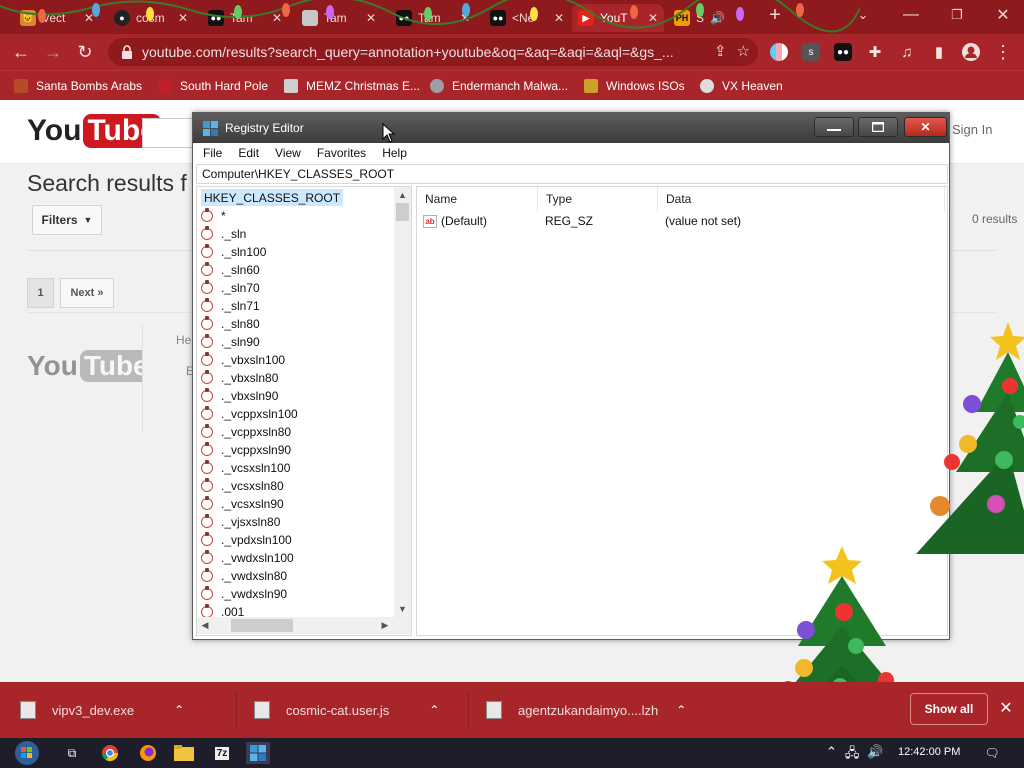 This screenshot has width=1024, height=768. What do you see at coordinates (249, 414) in the screenshot?
I see `tree-key-item: ._vcppxsln100` at bounding box center [249, 414].